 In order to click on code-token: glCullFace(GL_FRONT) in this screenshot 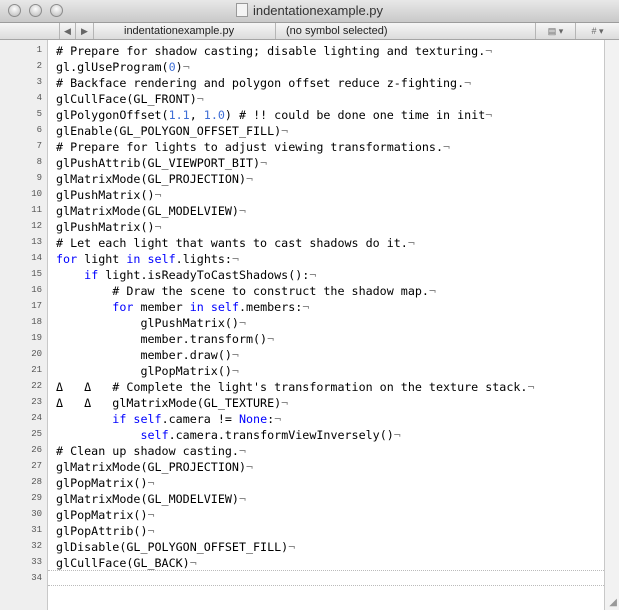, I will do `click(126, 99)`.